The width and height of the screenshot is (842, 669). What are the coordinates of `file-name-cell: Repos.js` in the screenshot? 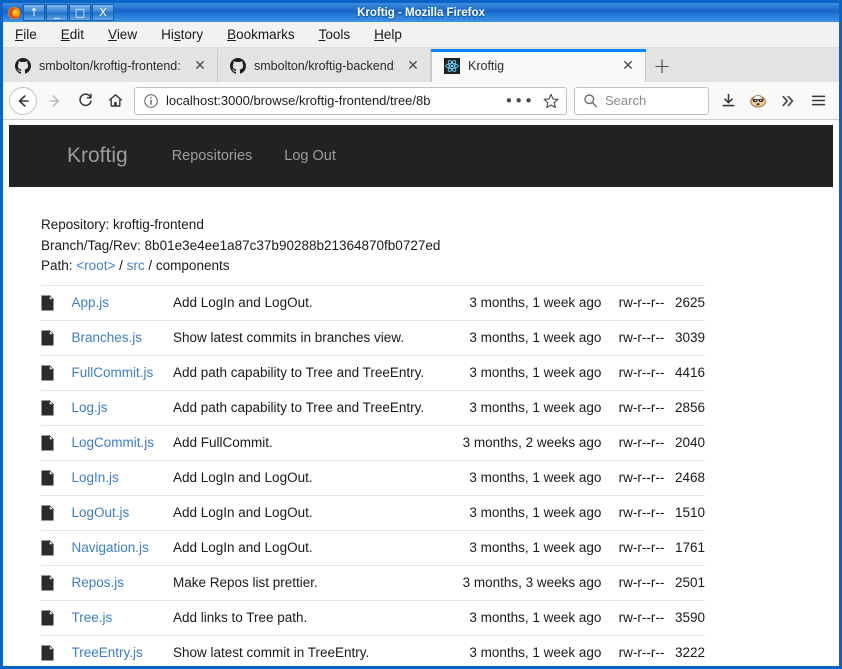 It's located at (122, 582).